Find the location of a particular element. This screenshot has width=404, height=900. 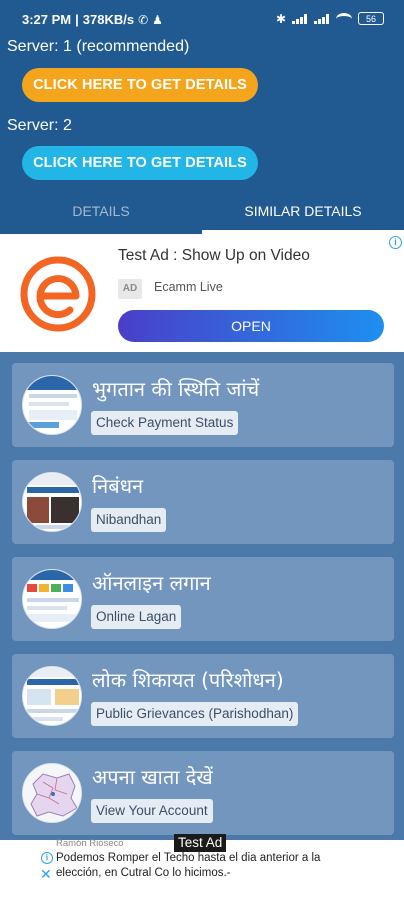

tab-bar: DETAILS SIMILAR DETAILS is located at coordinates (202, 212).